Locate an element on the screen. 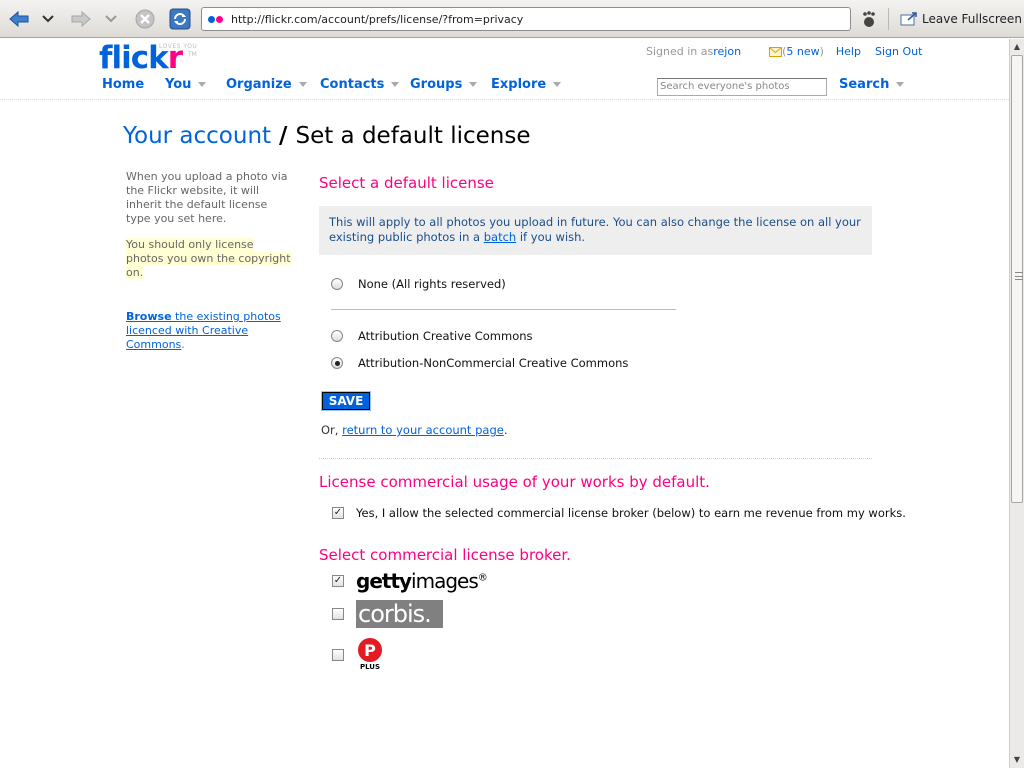 This screenshot has width=1024, height=768. nav-explore: Explore is located at coordinates (526, 84).